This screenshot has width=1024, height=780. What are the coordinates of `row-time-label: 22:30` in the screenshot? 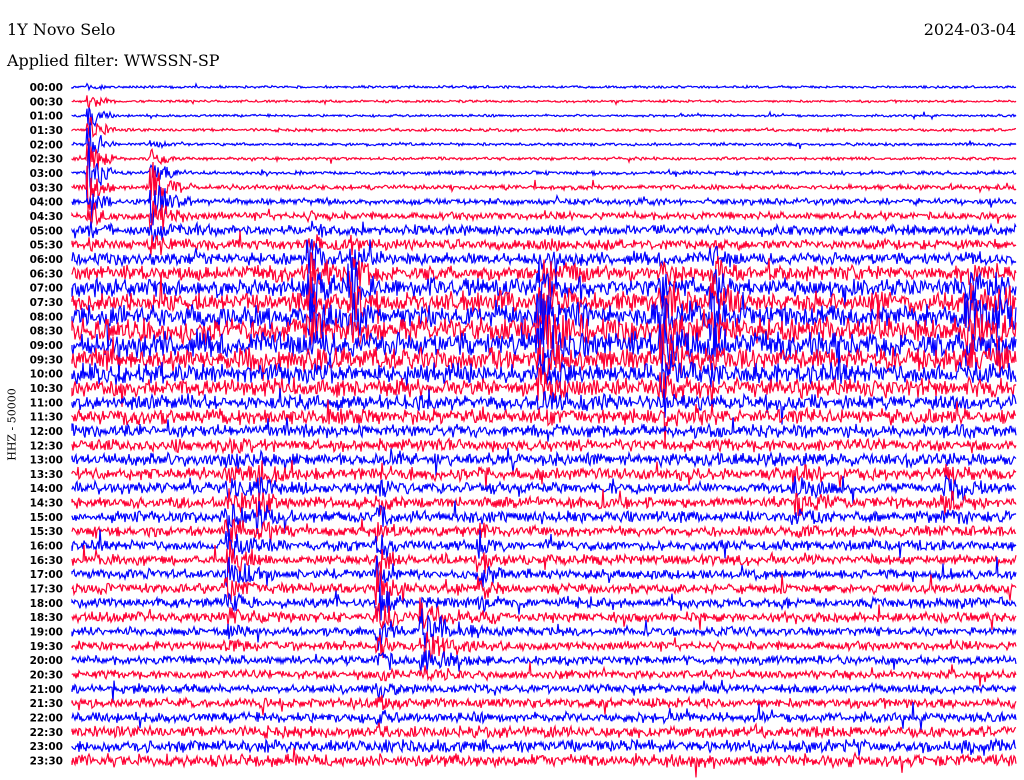 It's located at (46, 733).